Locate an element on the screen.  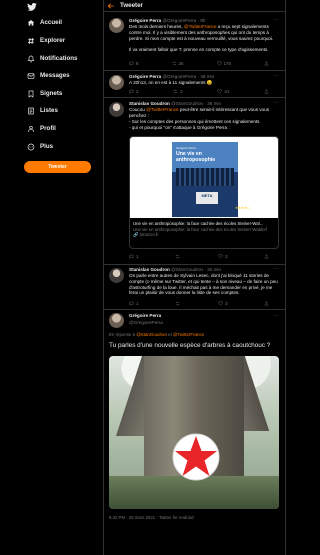
reply-button: 2 is located at coordinates (133, 91).